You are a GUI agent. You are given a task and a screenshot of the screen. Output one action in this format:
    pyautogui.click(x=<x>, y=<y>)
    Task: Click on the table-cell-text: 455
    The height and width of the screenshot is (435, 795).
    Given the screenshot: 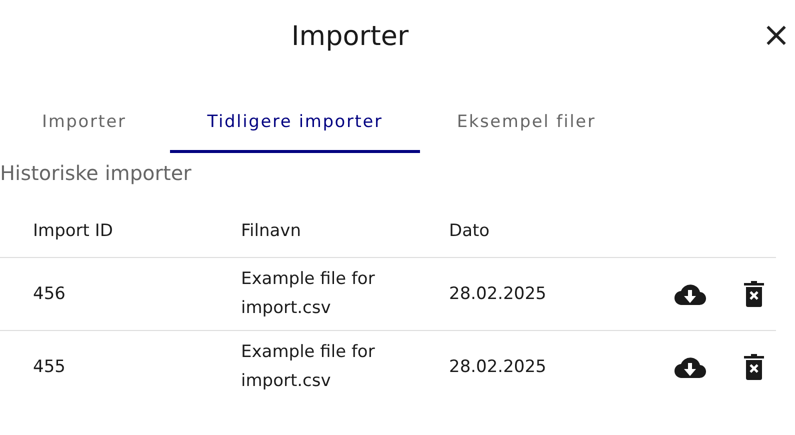 What is the action you would take?
    pyautogui.click(x=49, y=367)
    